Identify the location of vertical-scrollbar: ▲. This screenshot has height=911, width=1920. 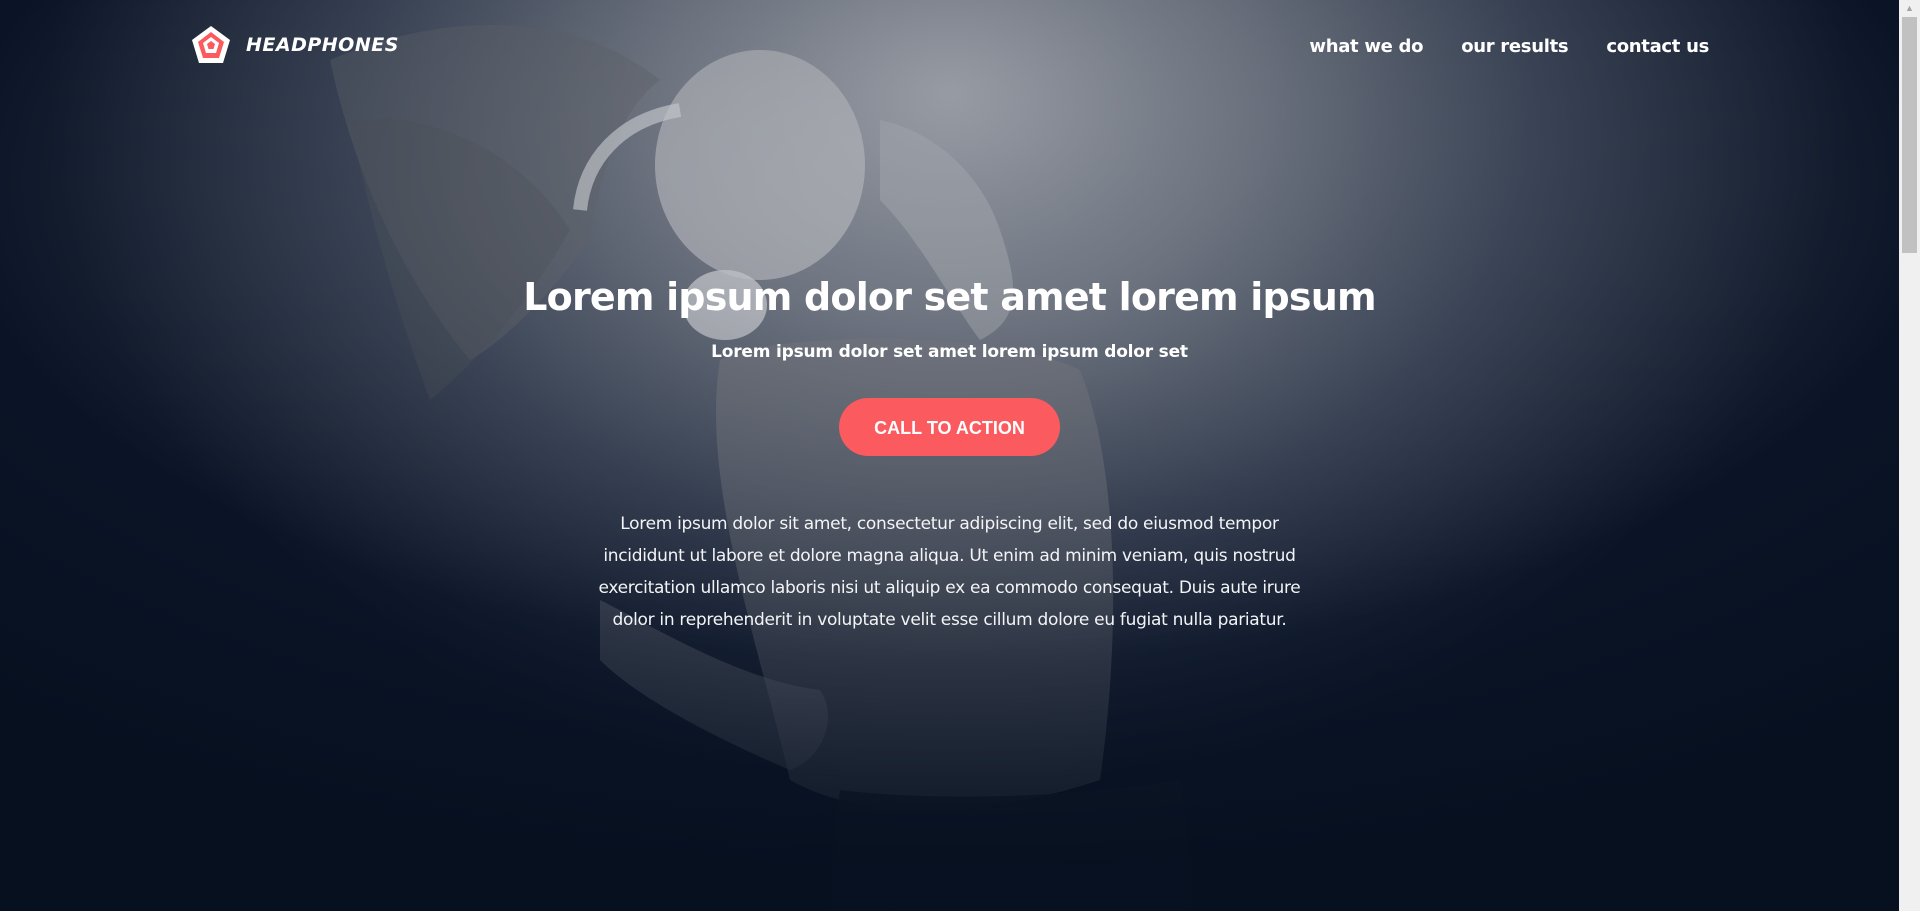
(1909, 455).